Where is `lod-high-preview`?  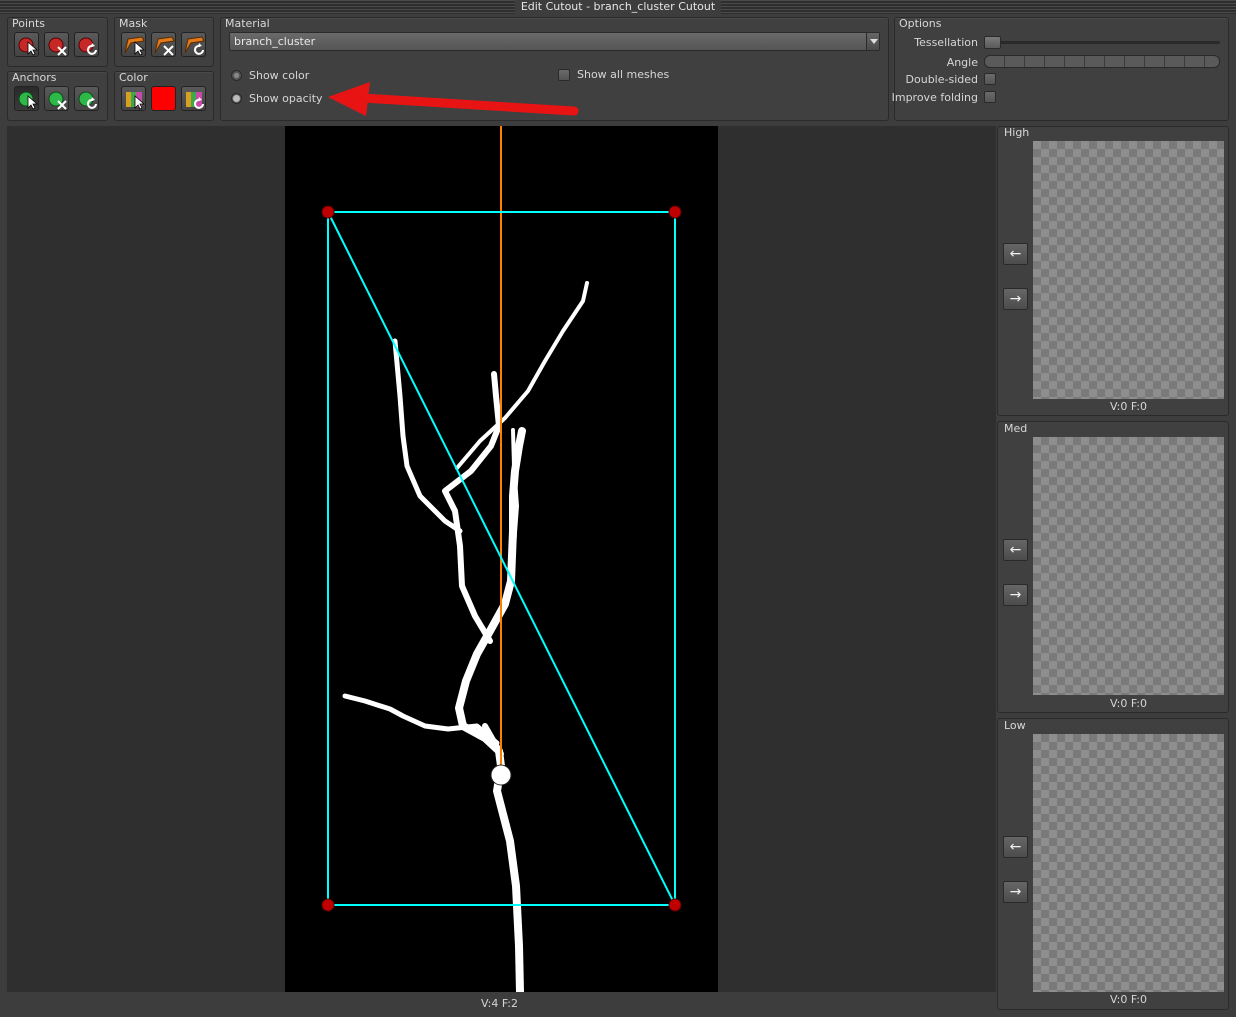 lod-high-preview is located at coordinates (1128, 270).